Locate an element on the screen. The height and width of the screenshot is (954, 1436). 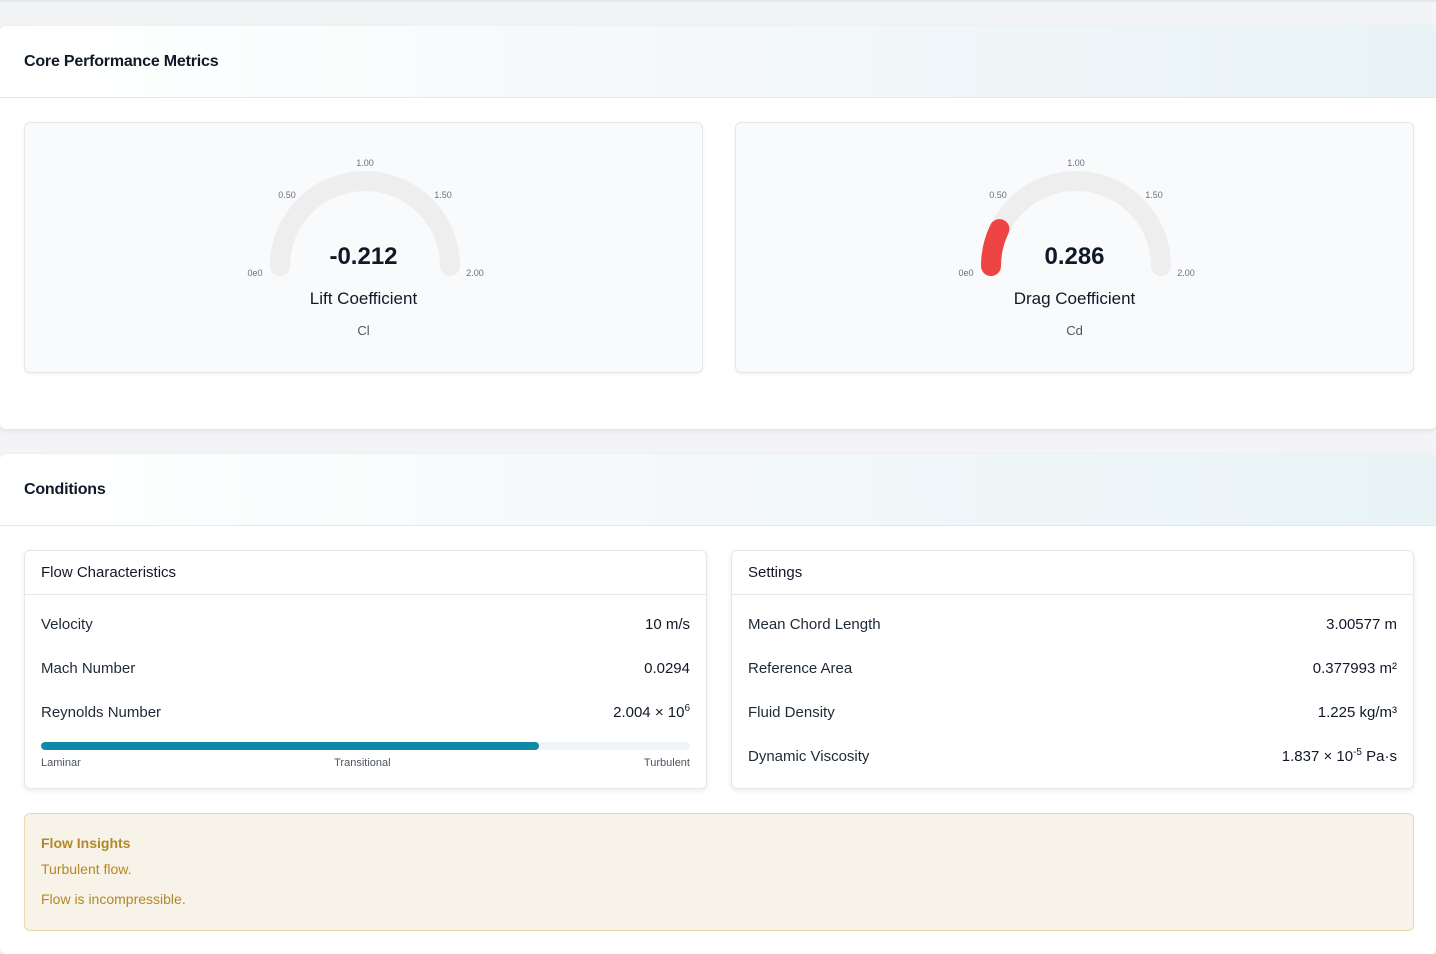
drag-tick-2: 1.00 is located at coordinates (1076, 163).